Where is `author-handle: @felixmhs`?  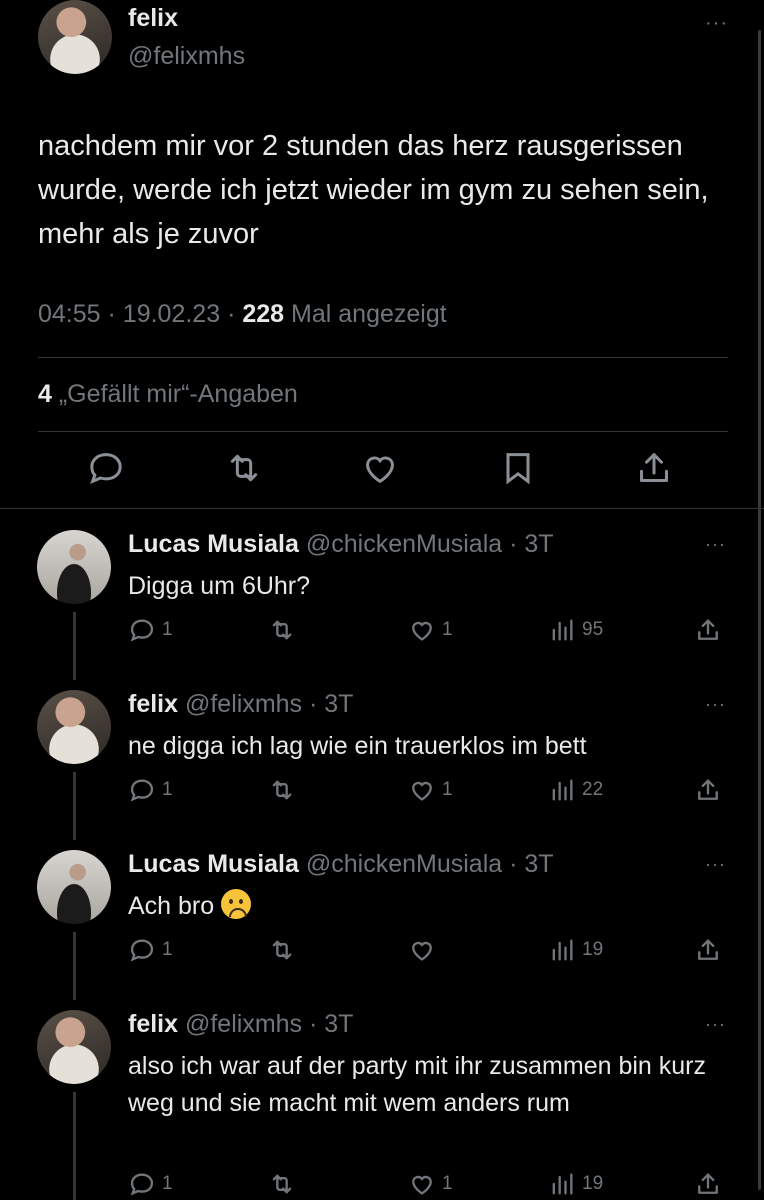
author-handle: @felixmhs is located at coordinates (186, 56).